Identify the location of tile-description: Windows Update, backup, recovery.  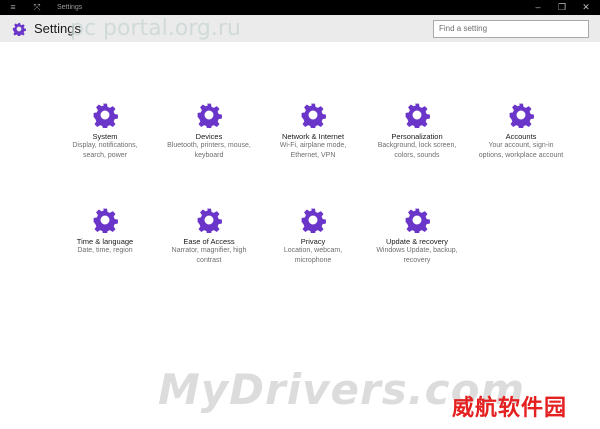
(417, 255).